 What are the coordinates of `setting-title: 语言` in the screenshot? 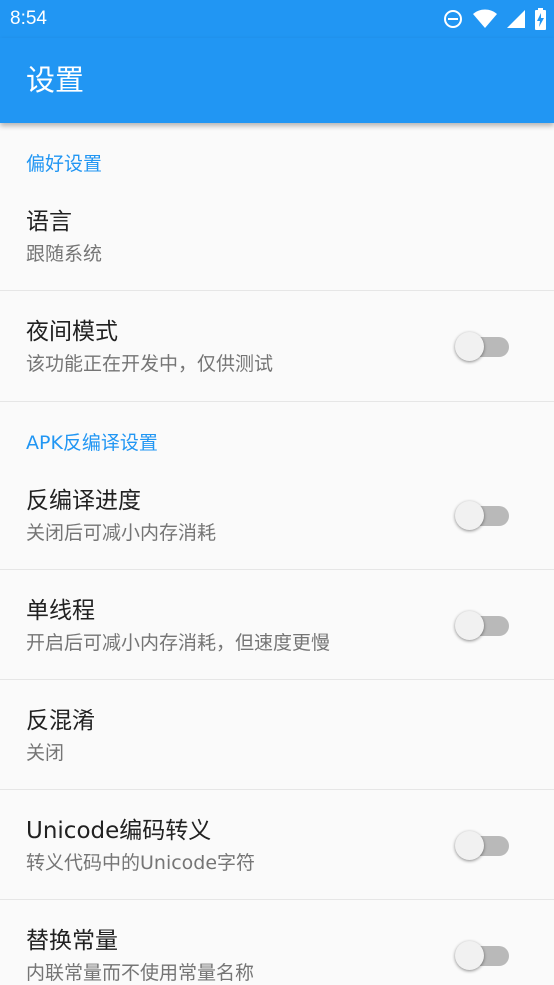 It's located at (49, 222).